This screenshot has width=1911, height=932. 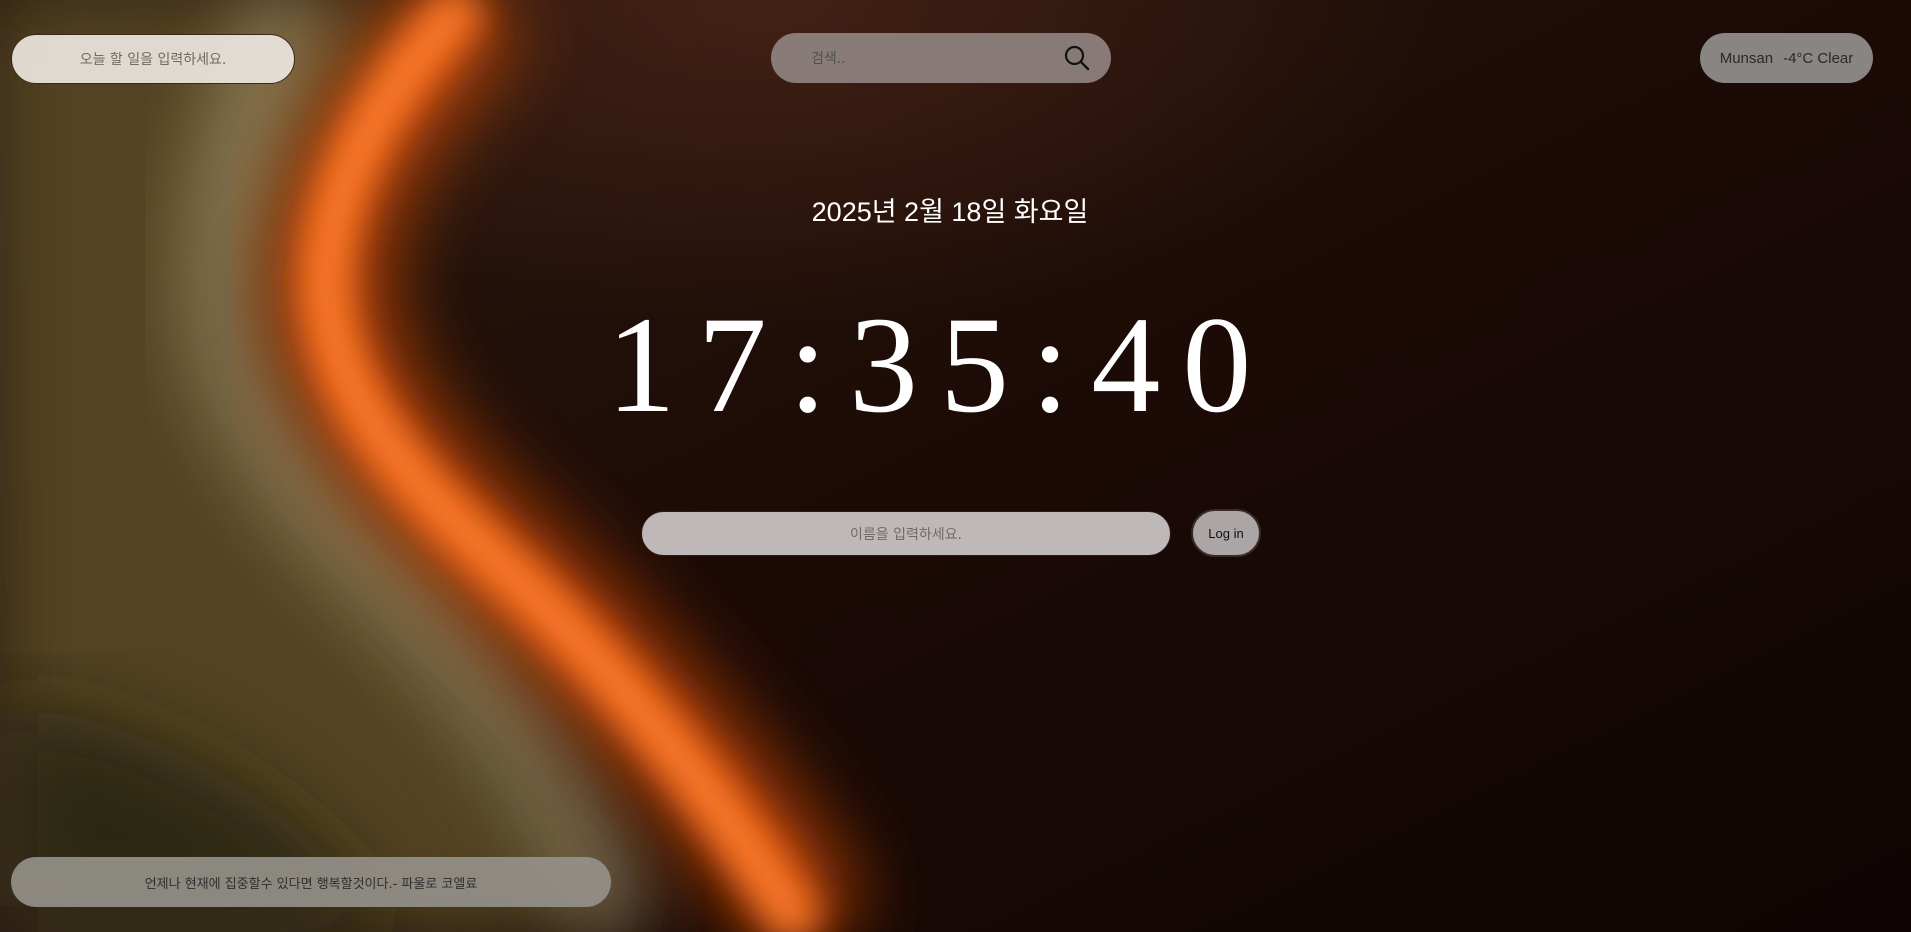 I want to click on name-input: 이름을 입력하세요., so click(x=906, y=533).